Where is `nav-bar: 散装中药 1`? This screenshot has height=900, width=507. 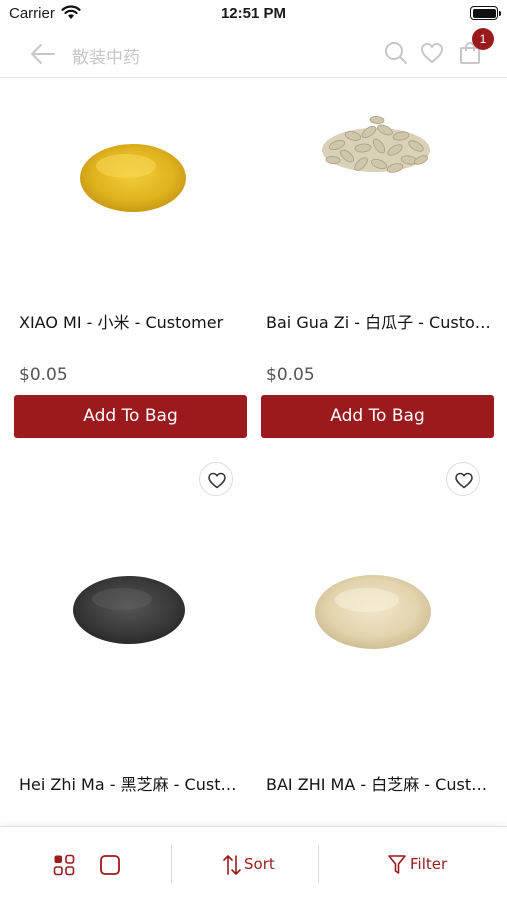
nav-bar: 散装中药 1 is located at coordinates (253, 53).